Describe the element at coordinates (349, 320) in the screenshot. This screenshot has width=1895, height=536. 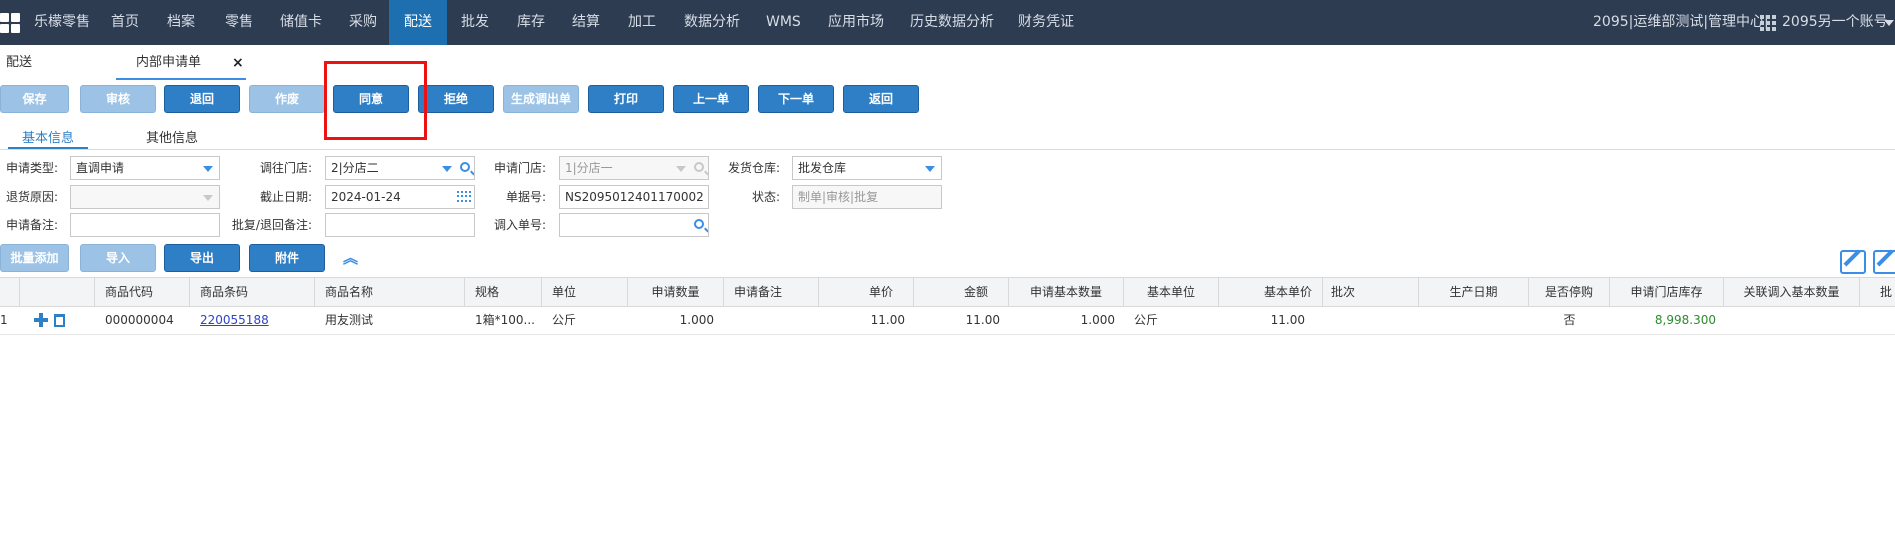
I see `cell-name: 用友测试` at that location.